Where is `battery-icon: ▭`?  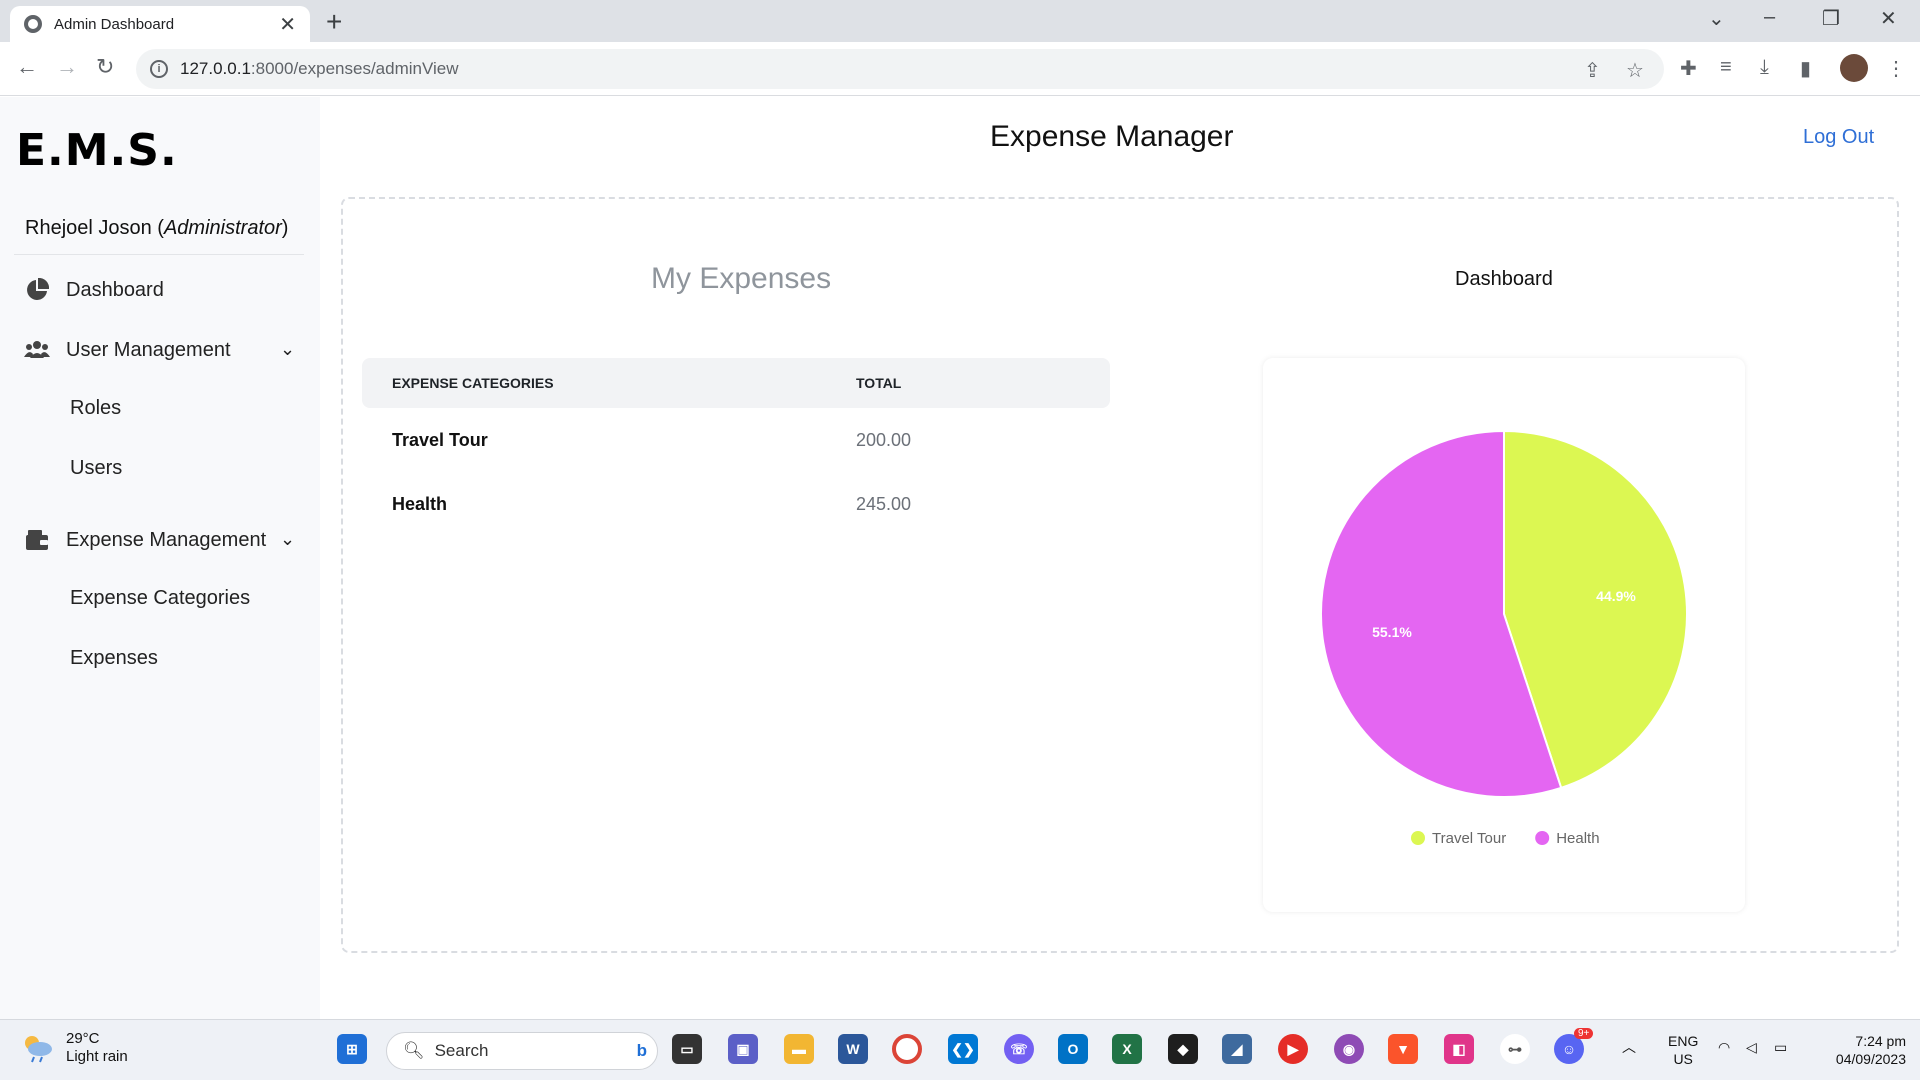
battery-icon: ▭ is located at coordinates (1780, 1047).